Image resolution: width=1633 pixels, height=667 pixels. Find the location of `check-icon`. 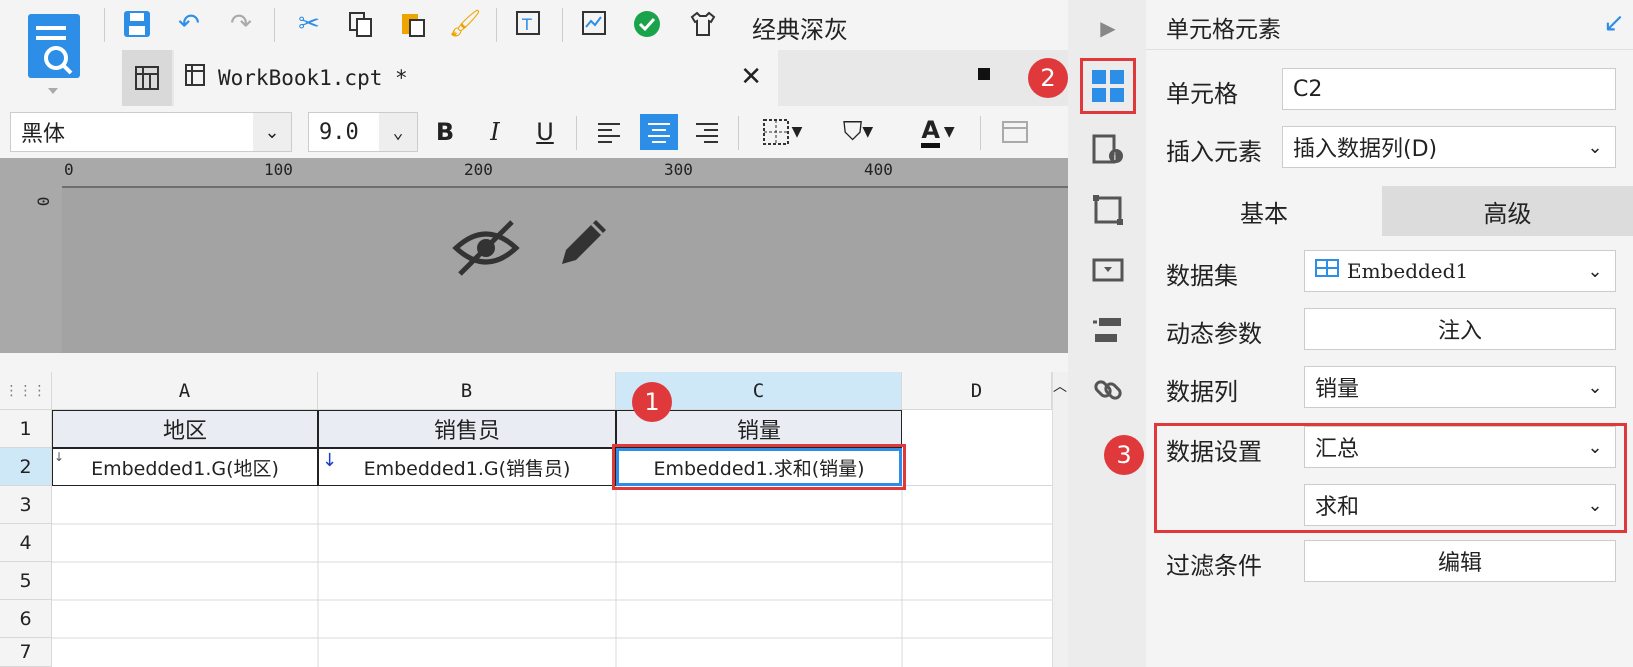

check-icon is located at coordinates (647, 24).